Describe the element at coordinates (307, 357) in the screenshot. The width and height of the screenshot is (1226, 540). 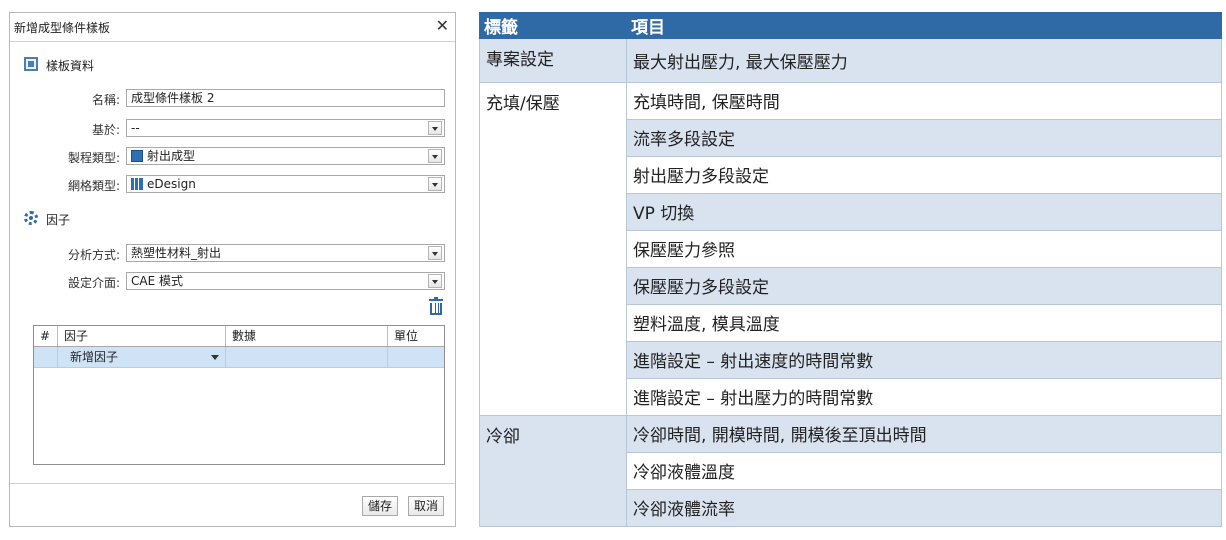
I see `data-cell` at that location.